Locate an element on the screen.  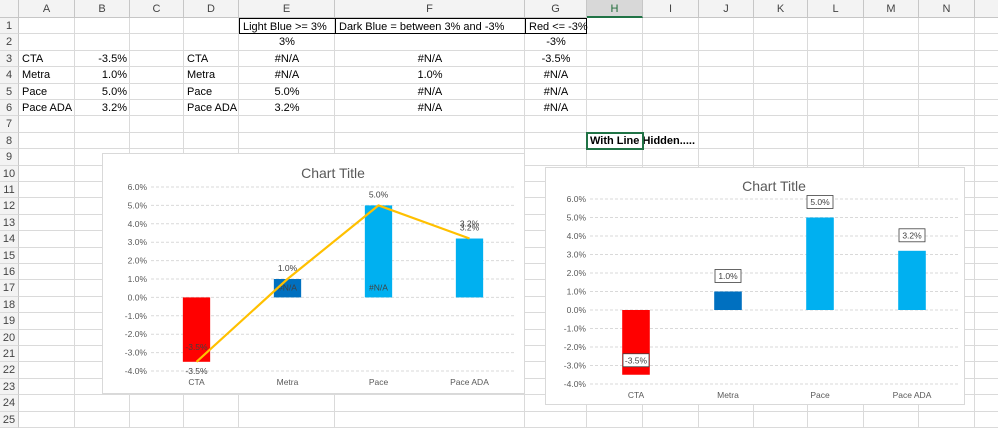
row-header-22: 22 is located at coordinates (9, 370).